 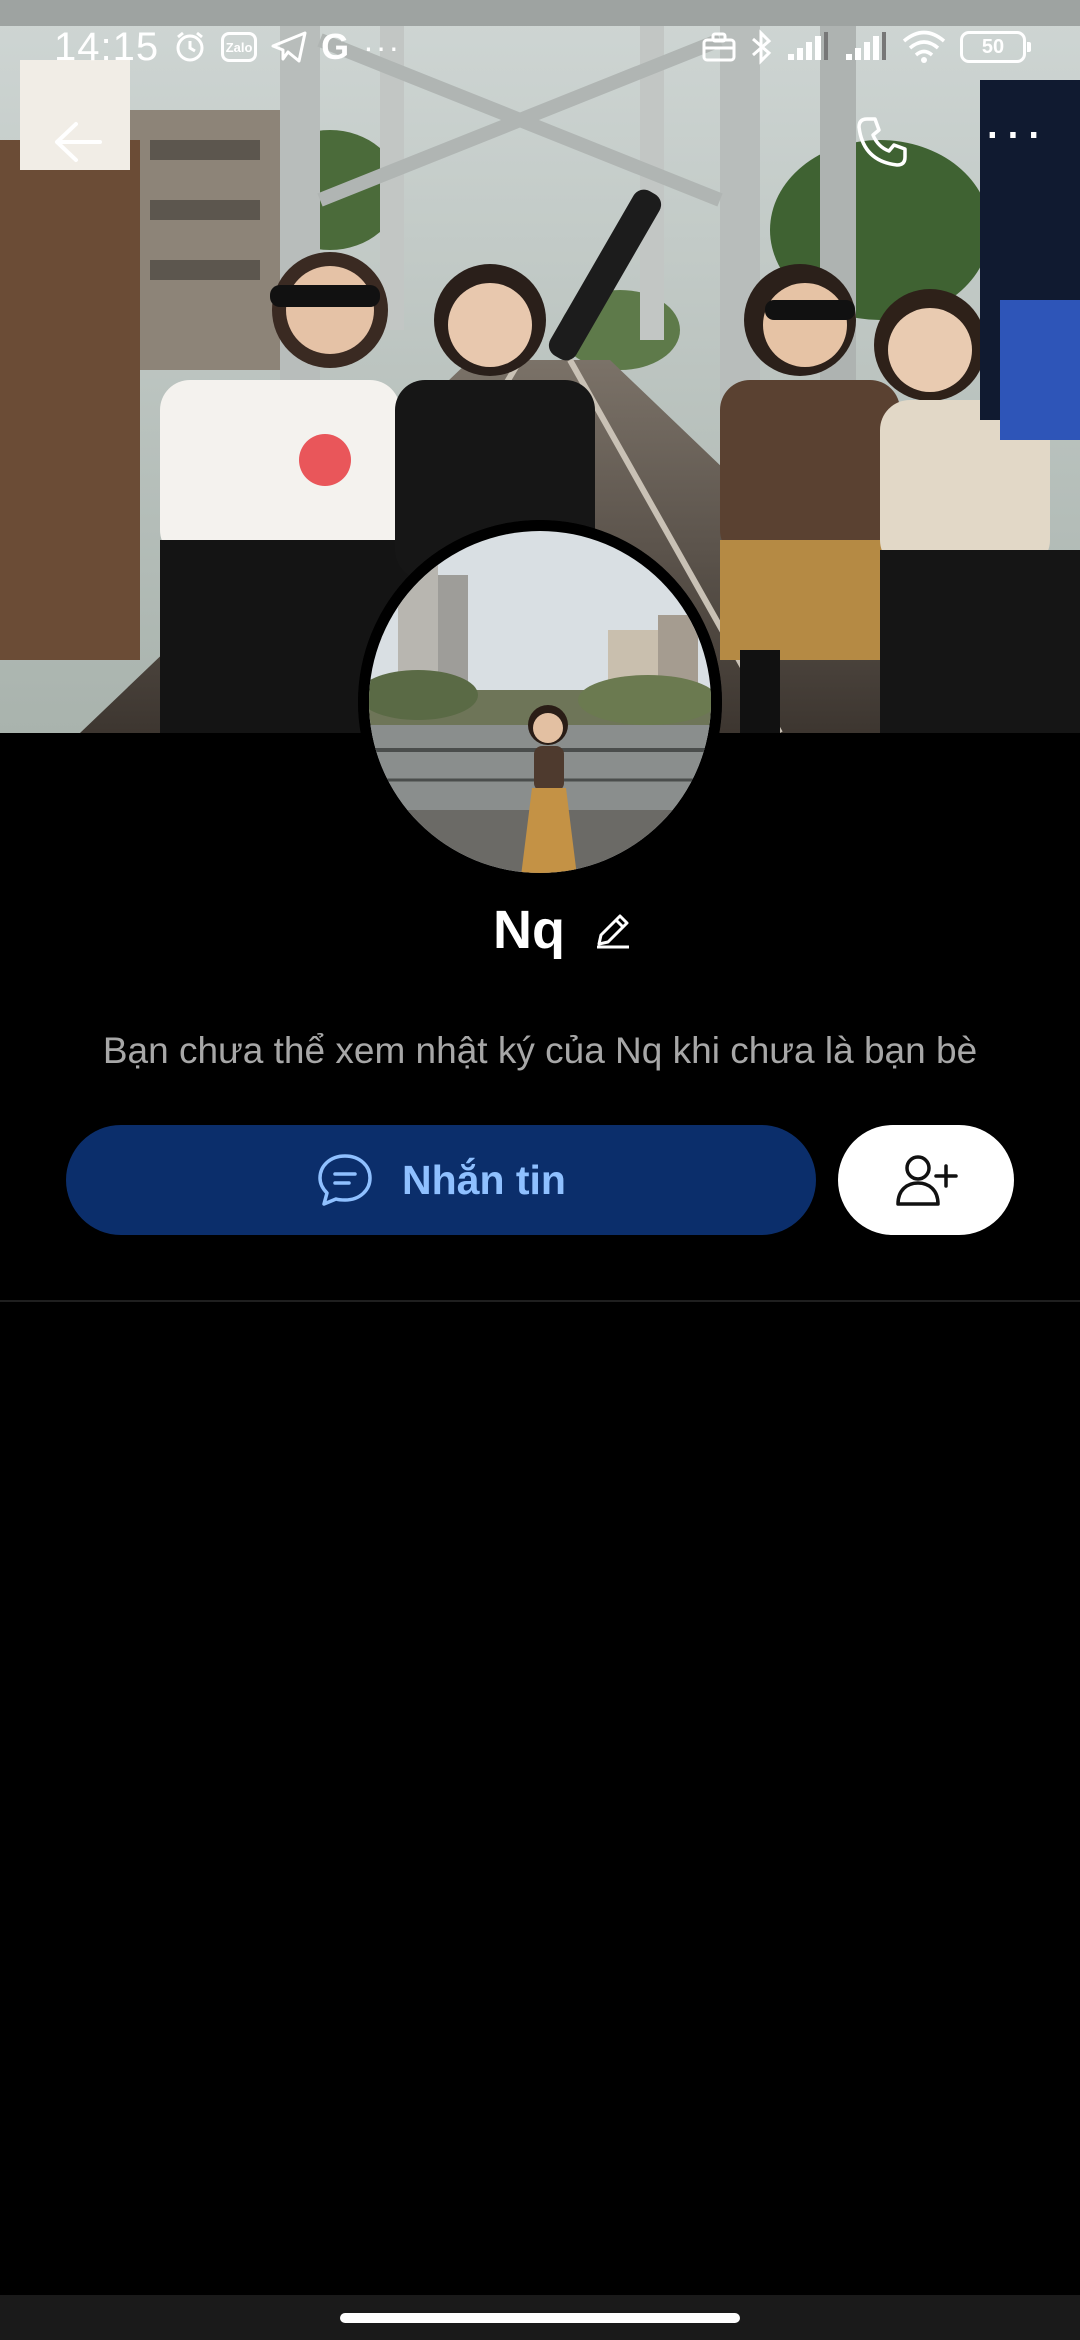 What do you see at coordinates (540, 1301) in the screenshot?
I see `section-divider` at bounding box center [540, 1301].